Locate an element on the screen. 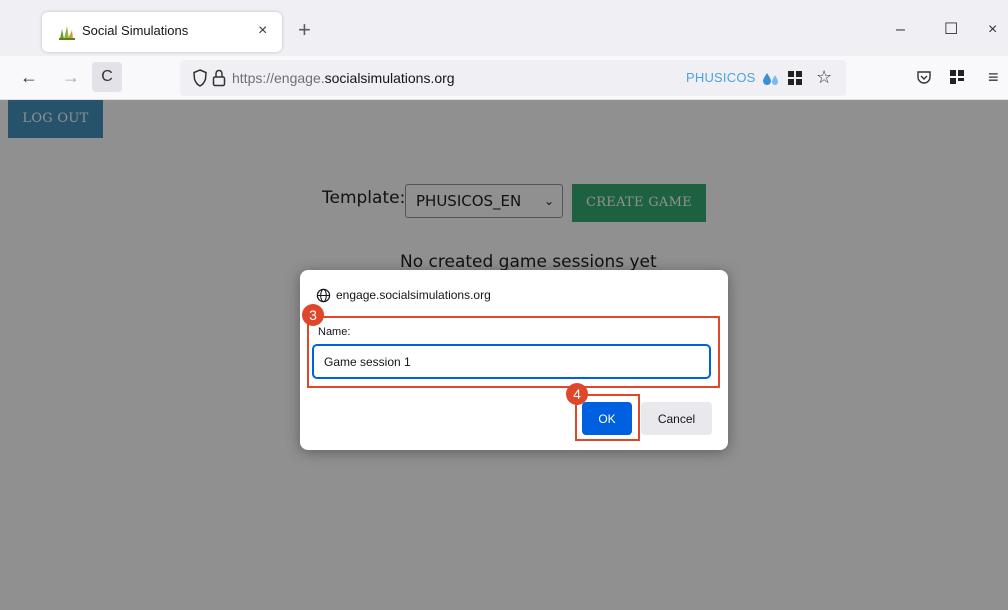  globe-icon is located at coordinates (323, 295).